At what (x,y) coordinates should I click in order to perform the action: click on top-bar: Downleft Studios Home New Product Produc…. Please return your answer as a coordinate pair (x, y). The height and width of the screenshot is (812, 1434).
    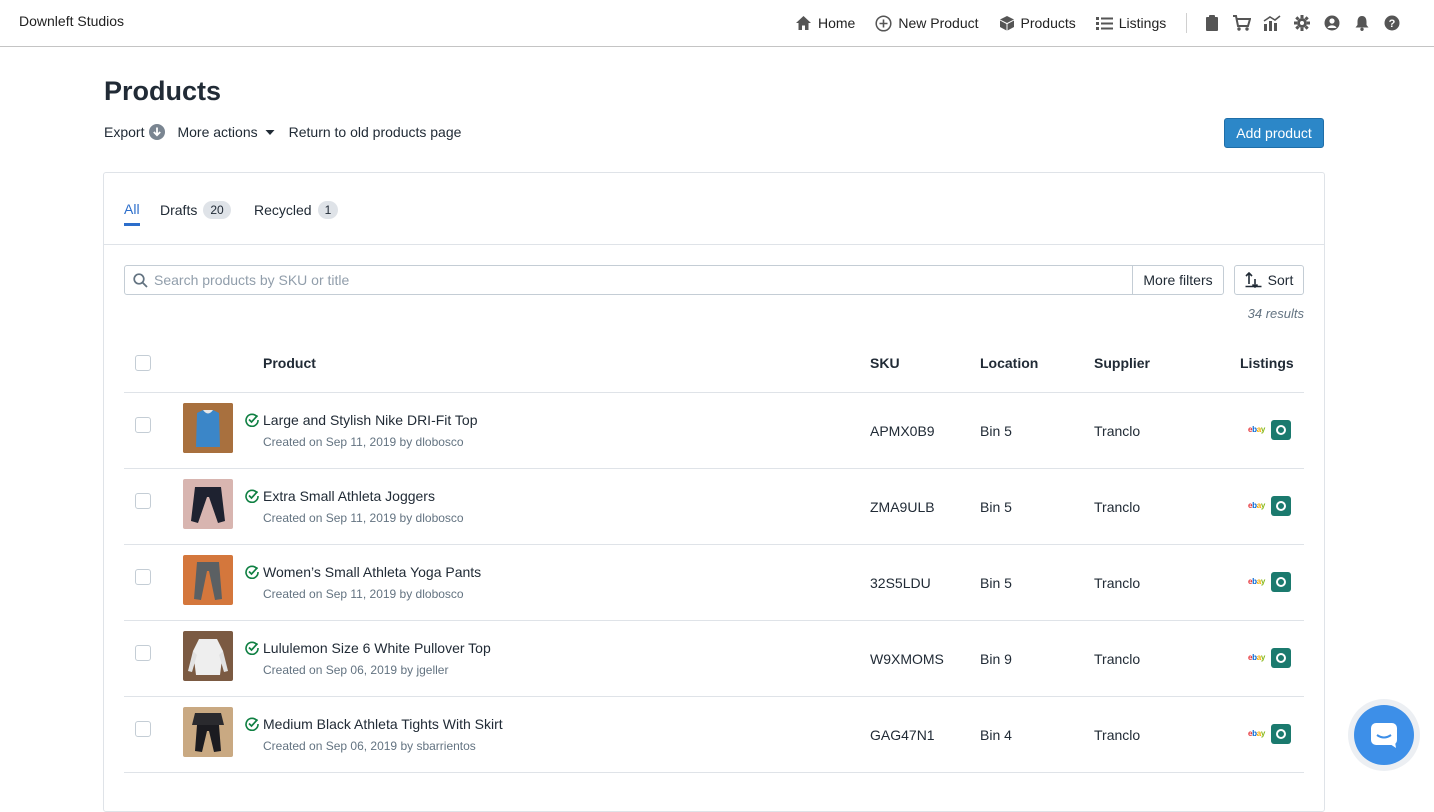
    Looking at the image, I should click on (717, 23).